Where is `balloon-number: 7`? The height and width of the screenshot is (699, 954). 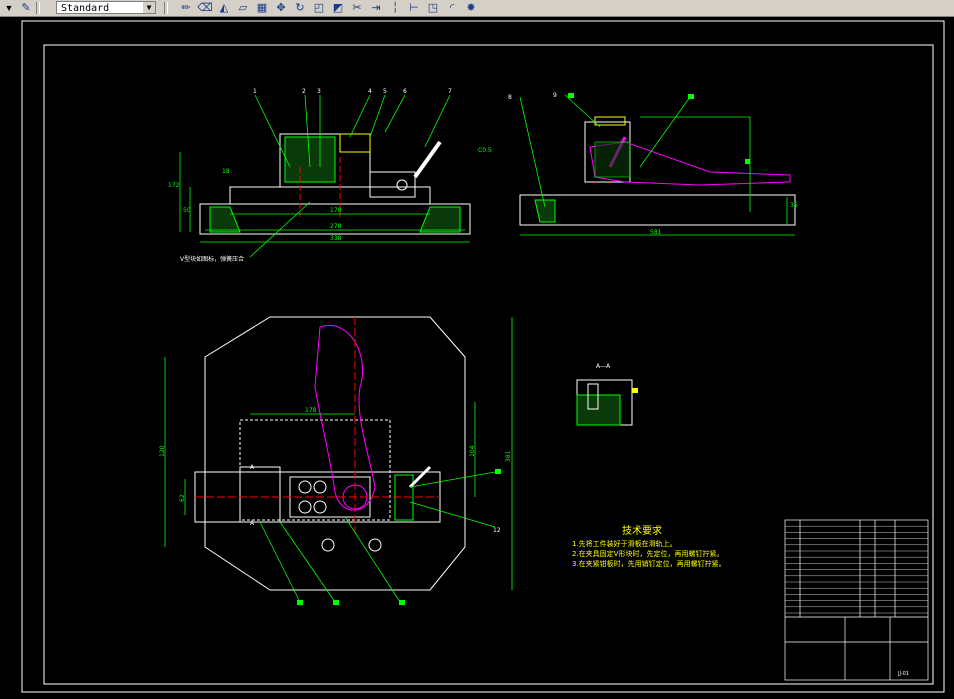 balloon-number: 7 is located at coordinates (450, 91).